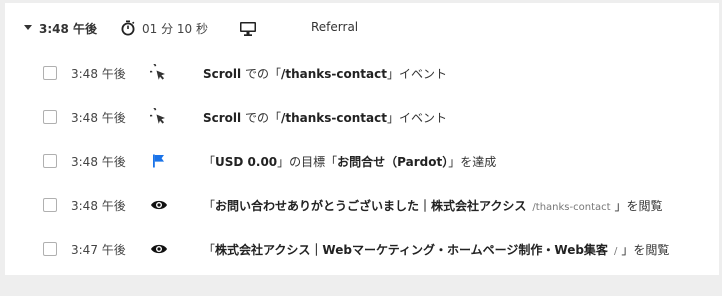 The height and width of the screenshot is (296, 722). Describe the element at coordinates (411, 250) in the screenshot. I see `event-emphasis: 株式会社アクシス｜Webマーケティング・ホームページ制作・Web集客` at that location.